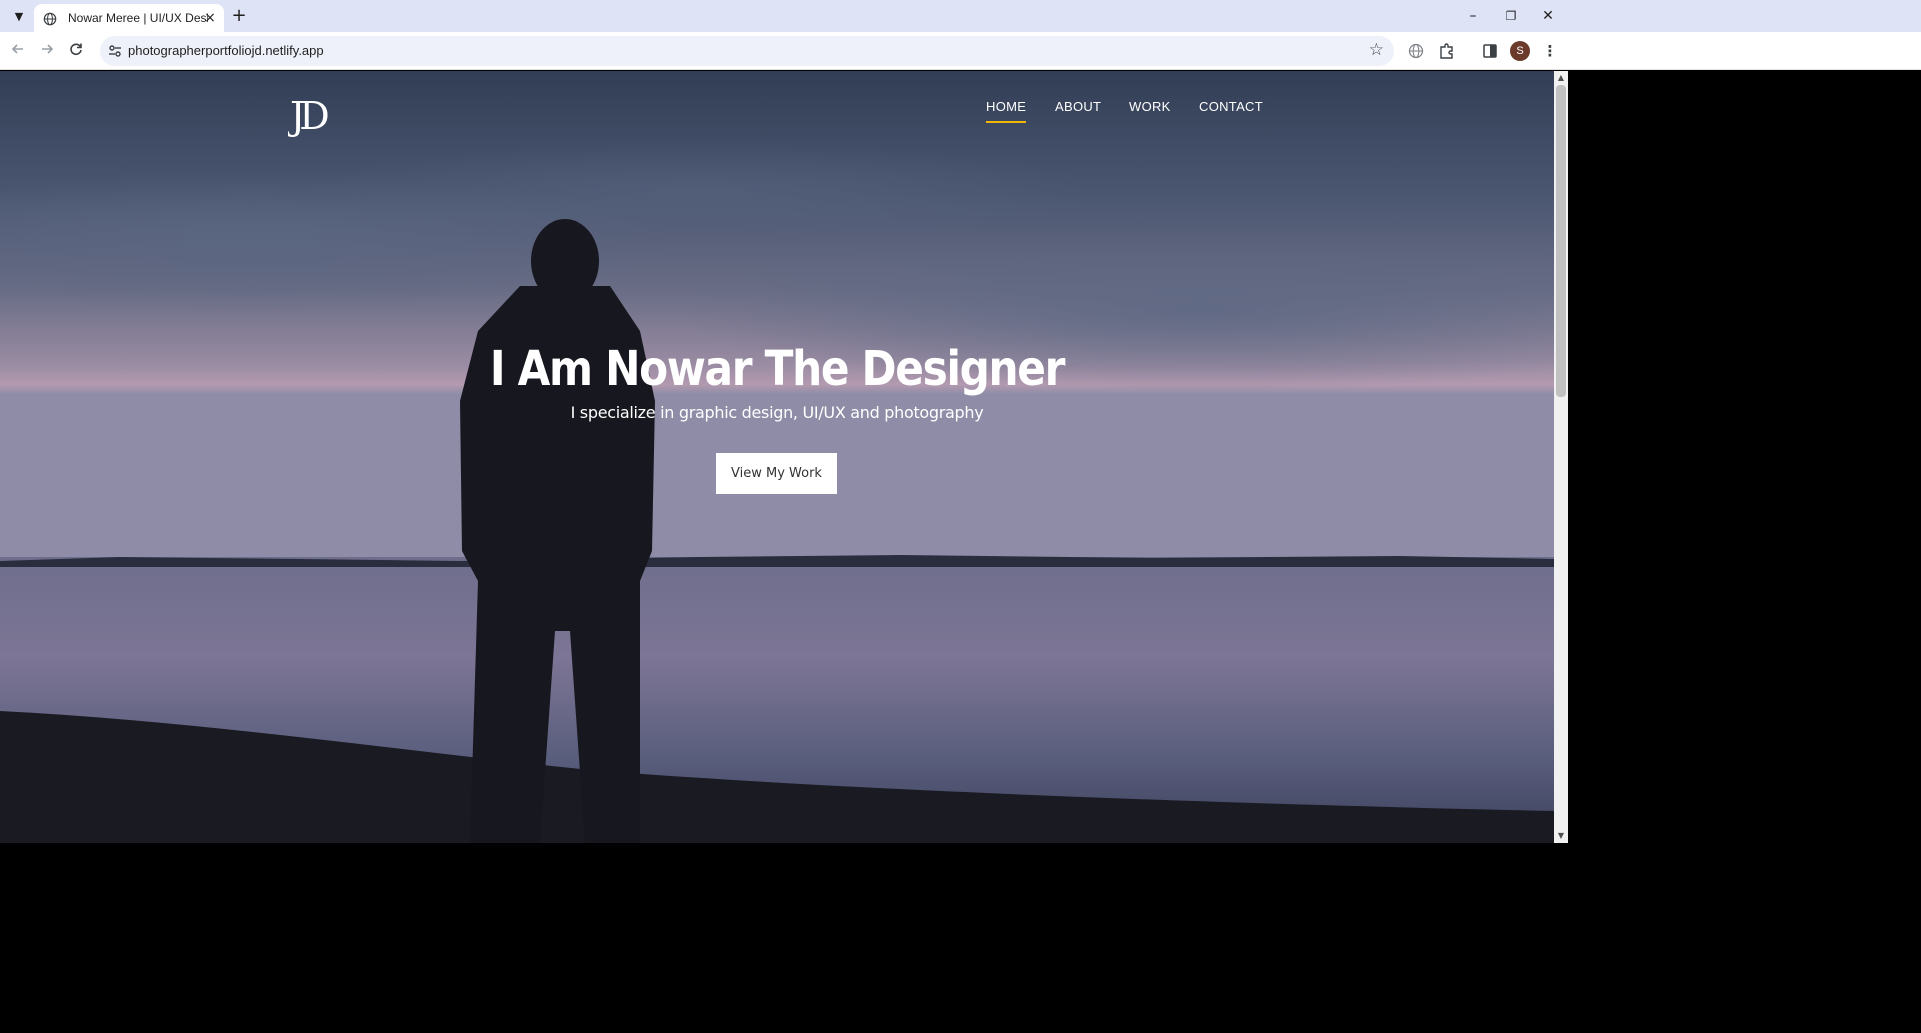 The image size is (1921, 1033). I want to click on close-window-button: ✕, so click(1548, 16).